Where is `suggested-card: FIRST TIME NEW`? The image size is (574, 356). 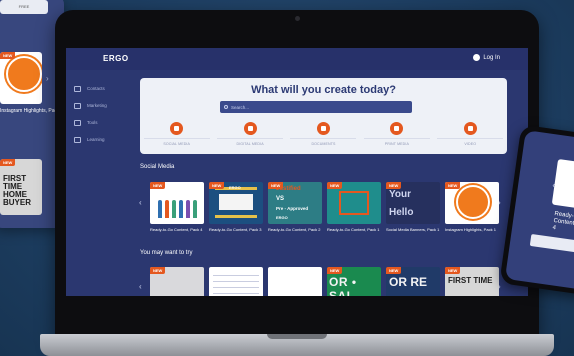
suggested-card: FIRST TIME NEW is located at coordinates (472, 281).